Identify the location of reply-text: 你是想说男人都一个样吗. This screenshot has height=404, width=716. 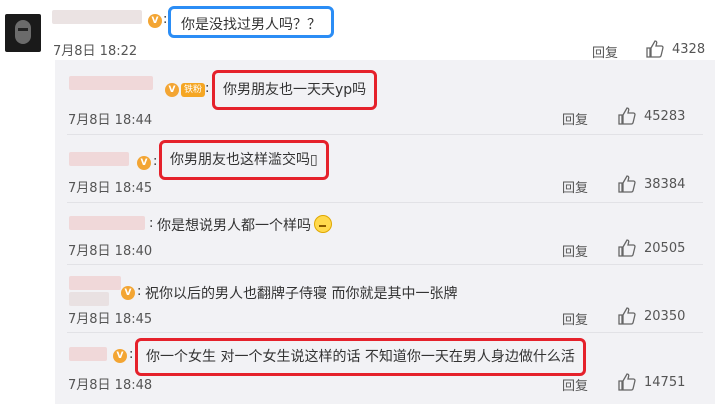
(234, 226).